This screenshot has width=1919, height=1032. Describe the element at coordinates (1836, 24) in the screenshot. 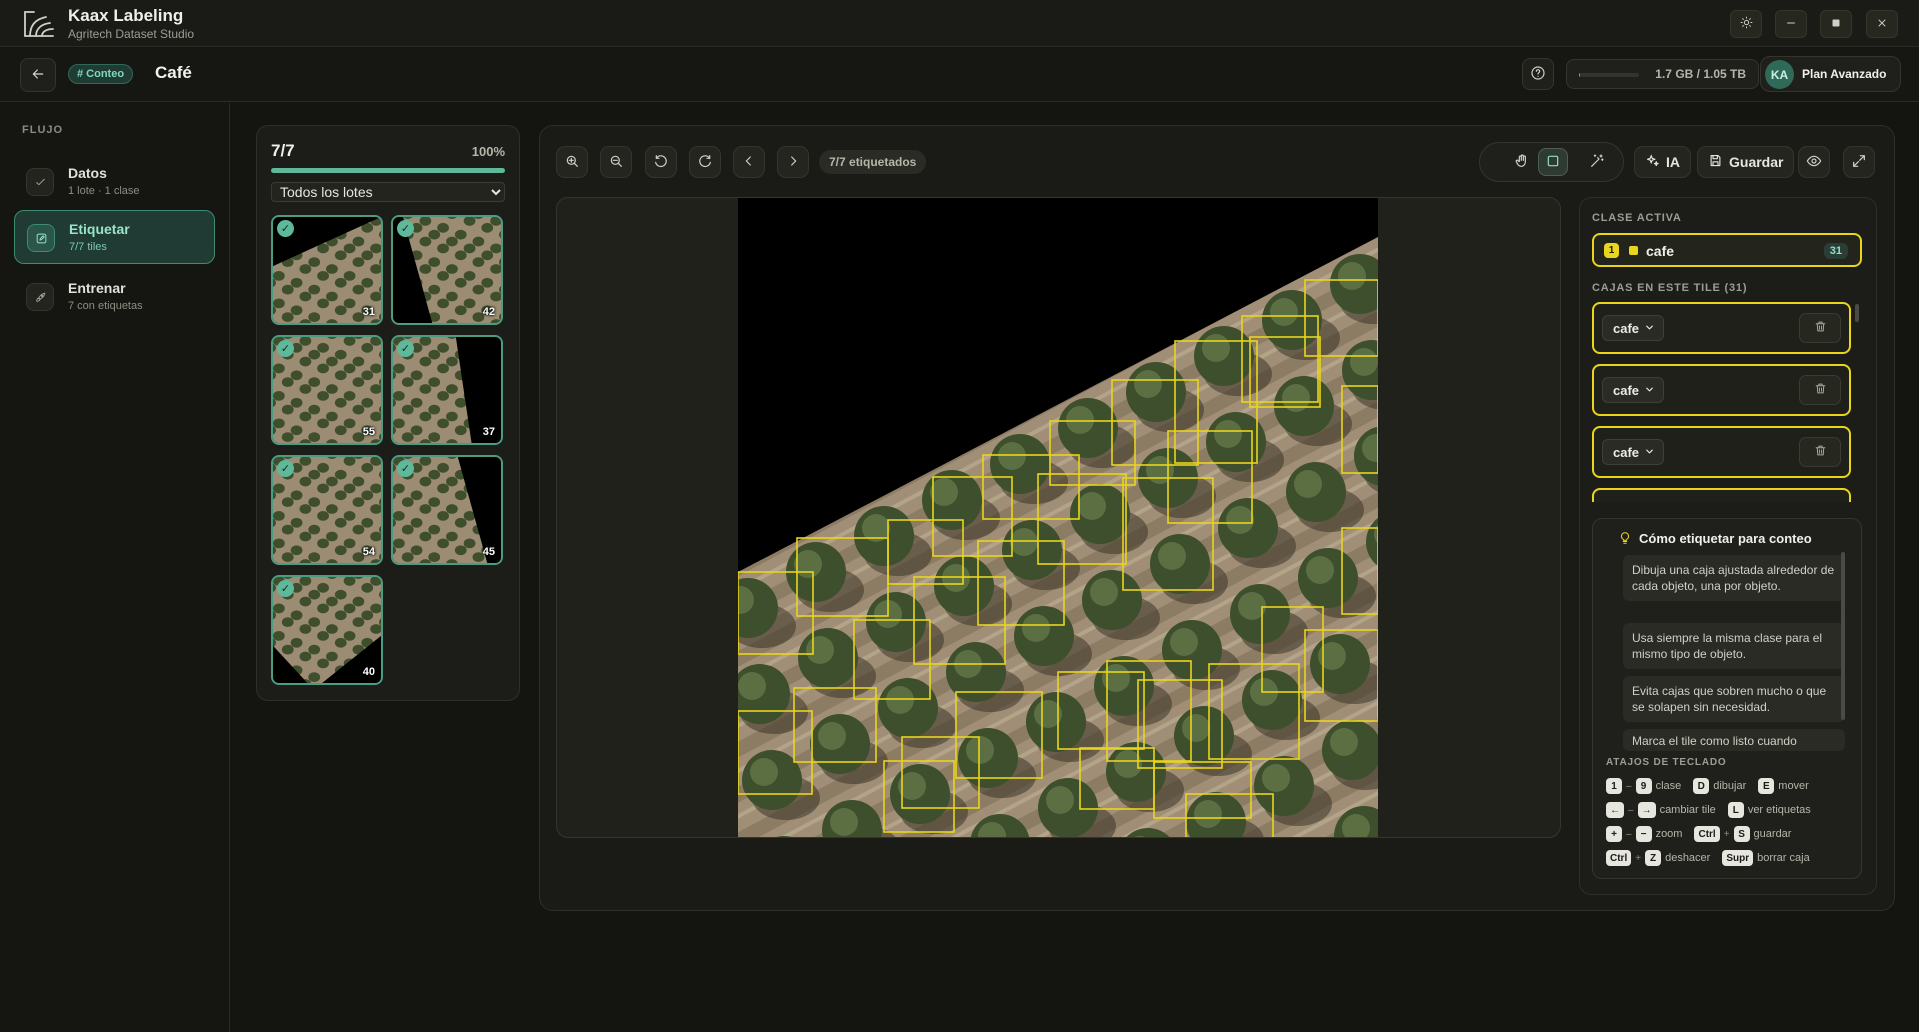

I see `maximize-button` at that location.